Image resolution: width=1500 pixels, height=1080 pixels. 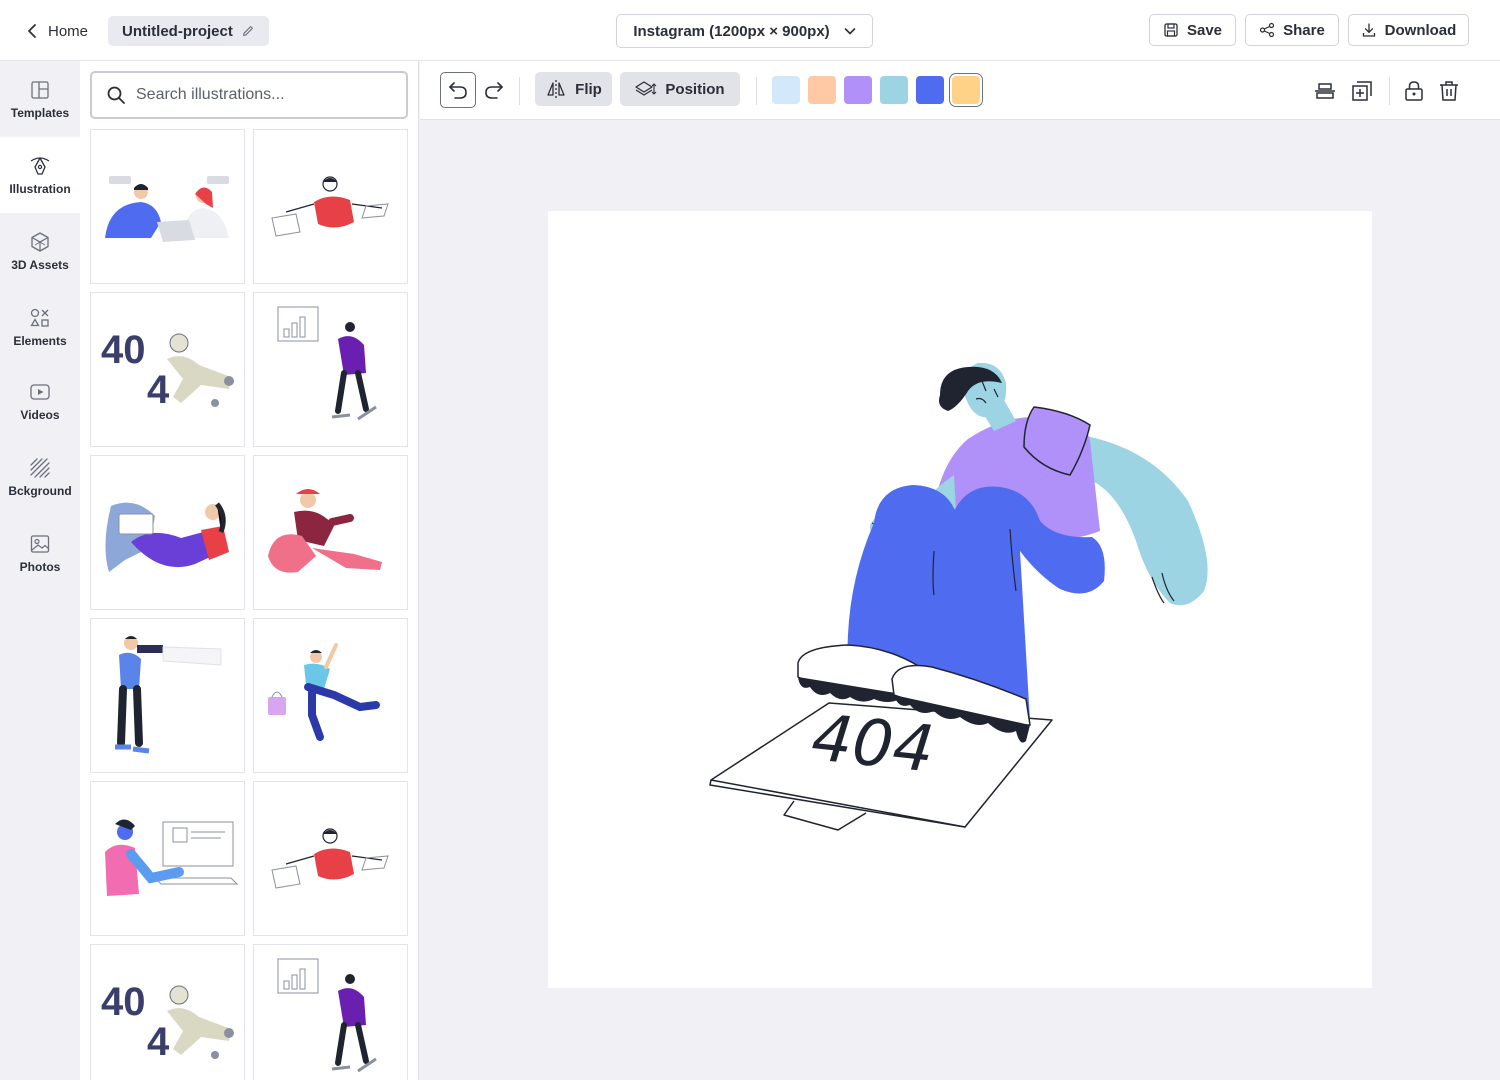 I want to click on lock-icon, so click(x=1414, y=91).